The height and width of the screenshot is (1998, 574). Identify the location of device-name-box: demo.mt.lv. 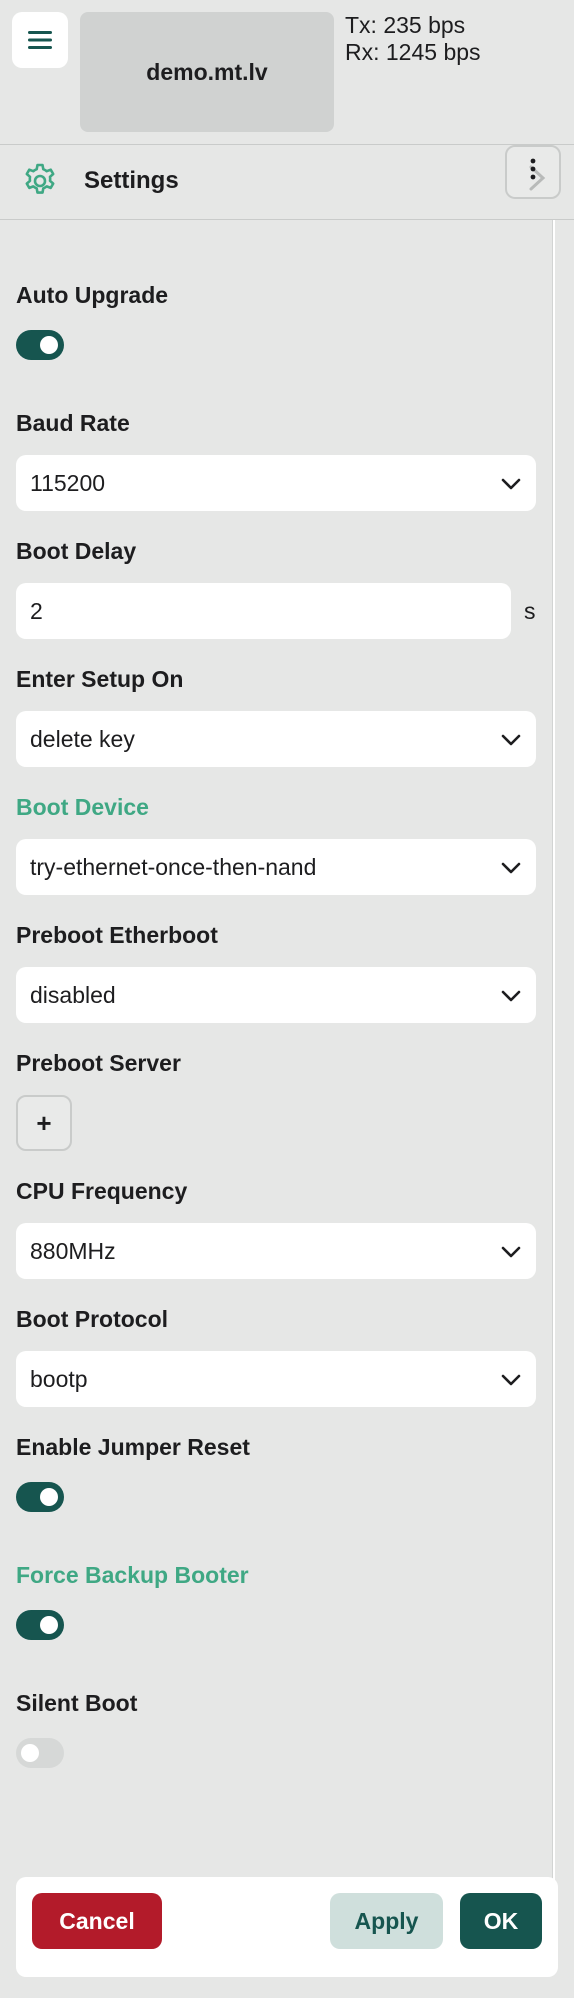
(207, 72).